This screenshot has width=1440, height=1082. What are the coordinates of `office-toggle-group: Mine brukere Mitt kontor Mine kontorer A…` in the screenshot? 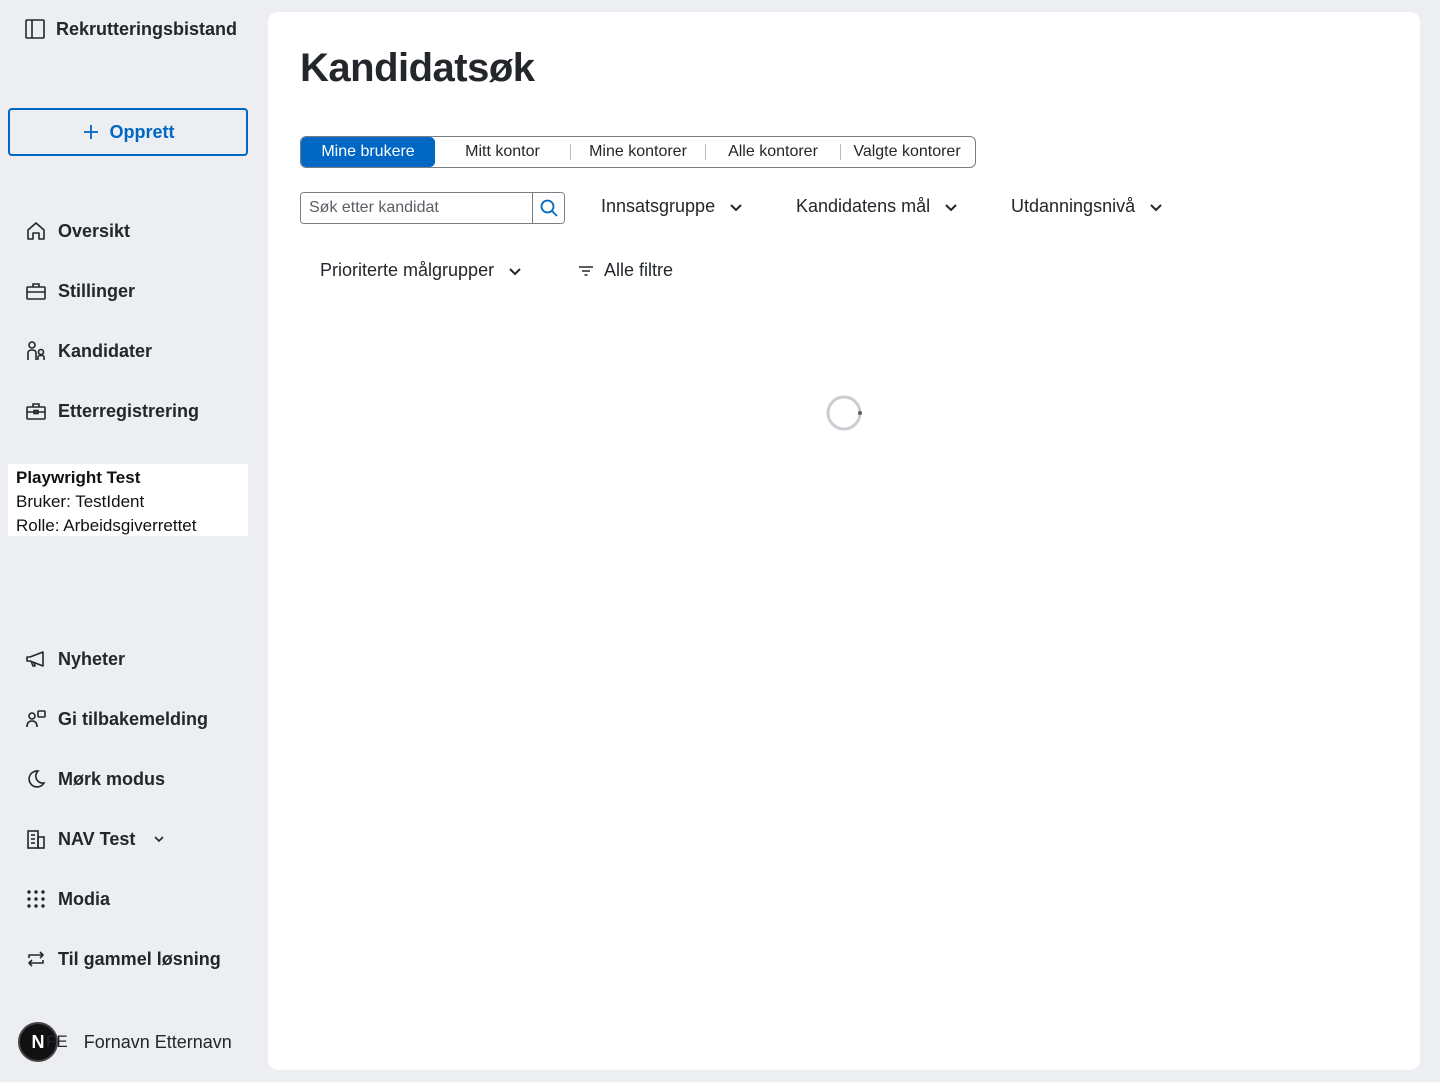 It's located at (638, 152).